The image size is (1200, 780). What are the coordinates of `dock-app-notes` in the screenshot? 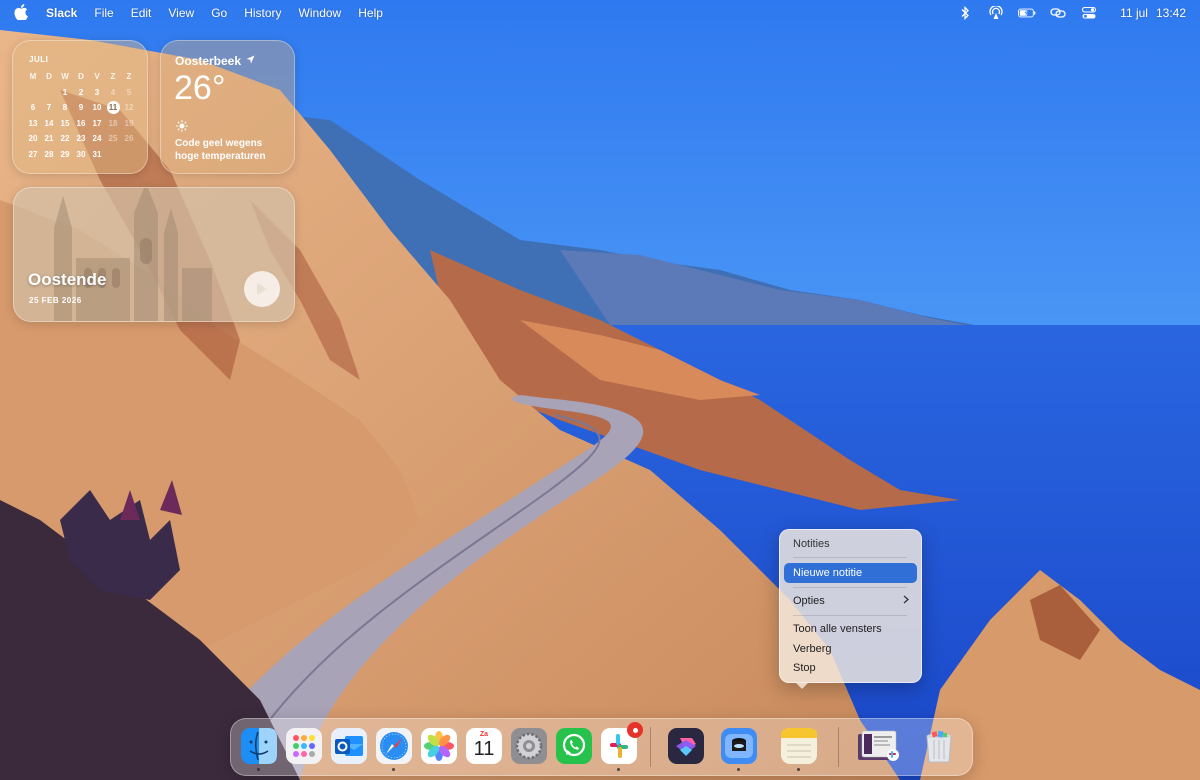 It's located at (799, 746).